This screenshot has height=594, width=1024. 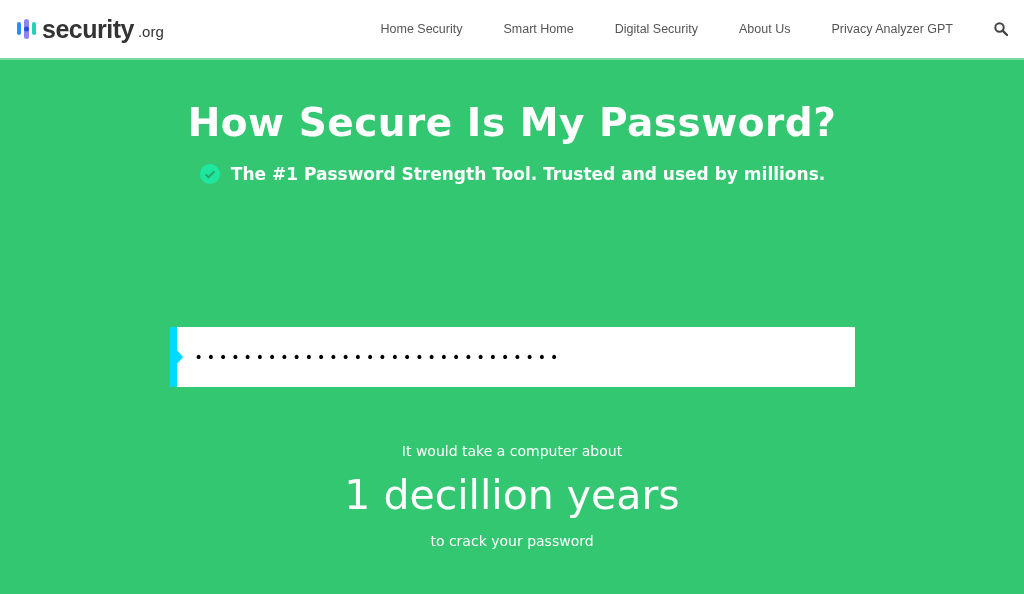 I want to click on logo-text: security, so click(x=88, y=29).